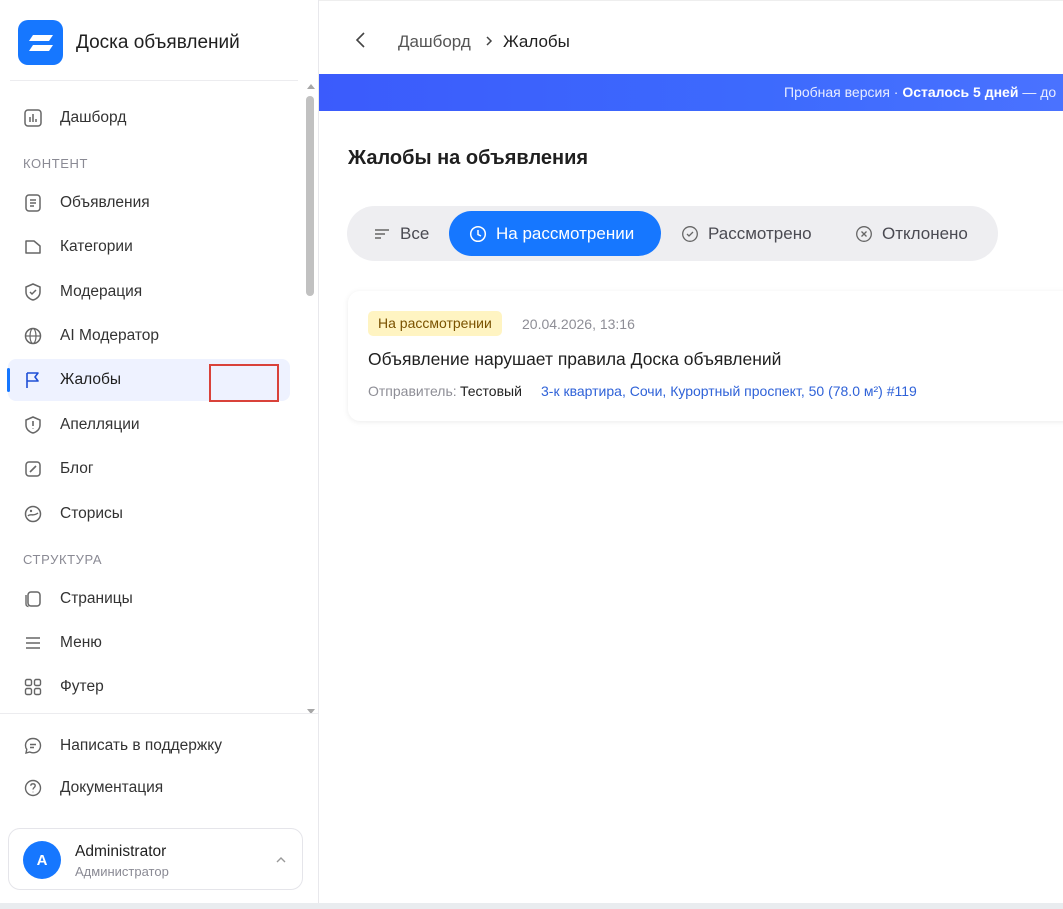  What do you see at coordinates (149, 425) in the screenshot?
I see `sidebar-item-appeals: Апелляции` at bounding box center [149, 425].